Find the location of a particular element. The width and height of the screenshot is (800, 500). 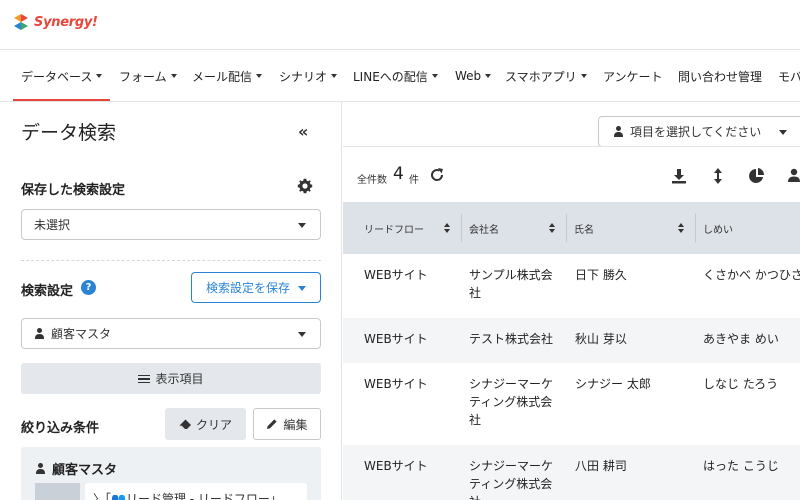

filter-label: 絞り込み条件 is located at coordinates (60, 428).